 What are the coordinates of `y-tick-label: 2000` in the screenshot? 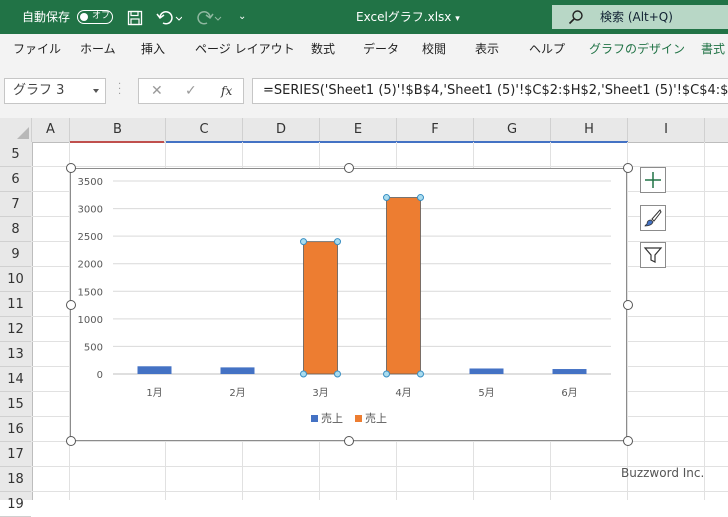 It's located at (90, 265).